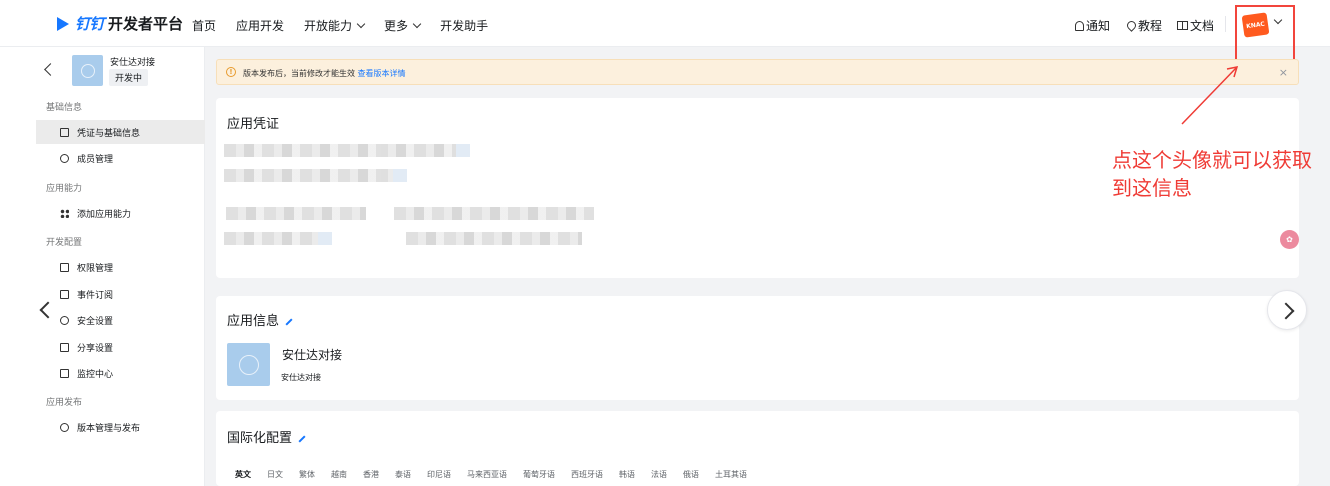  What do you see at coordinates (1182, 25) in the screenshot?
I see `book-icon` at bounding box center [1182, 25].